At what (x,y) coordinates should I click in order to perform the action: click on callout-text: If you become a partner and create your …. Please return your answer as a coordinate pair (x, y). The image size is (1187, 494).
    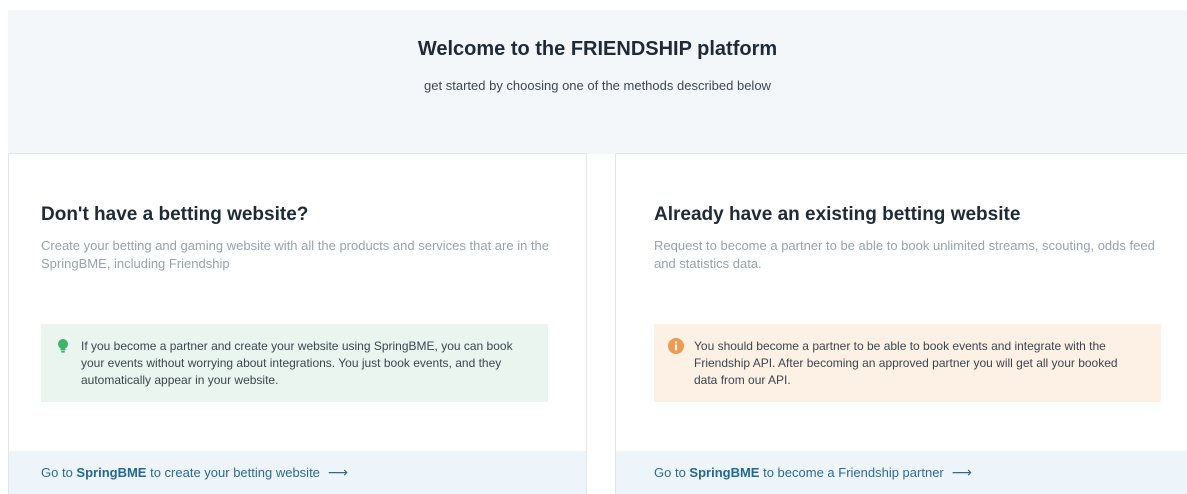
    Looking at the image, I should click on (297, 363).